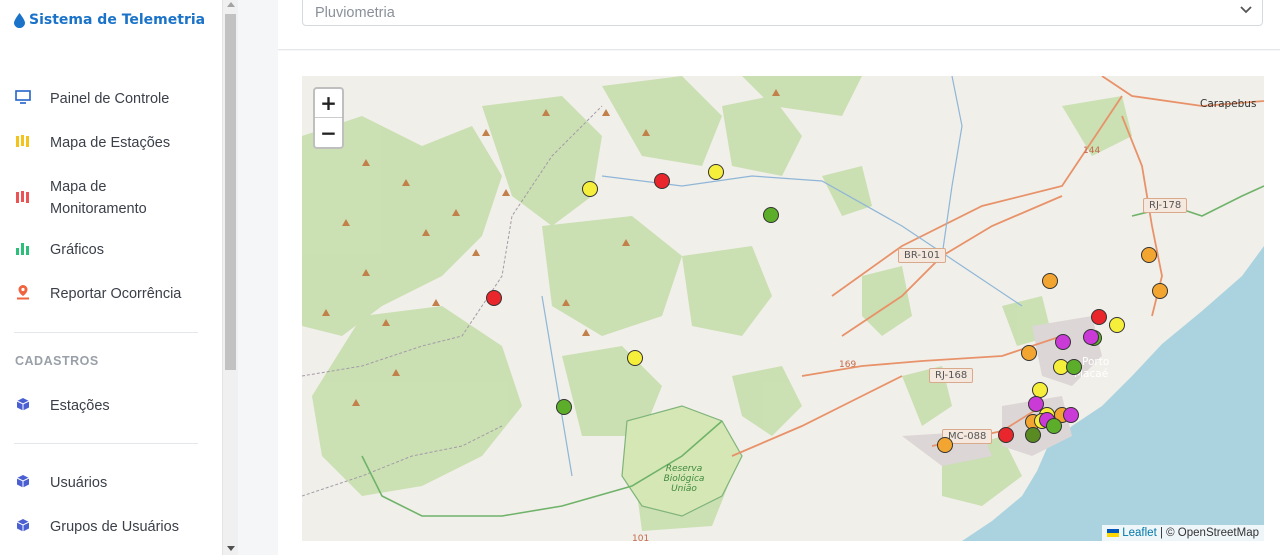  I want to click on zoom-control: + −, so click(328, 118).